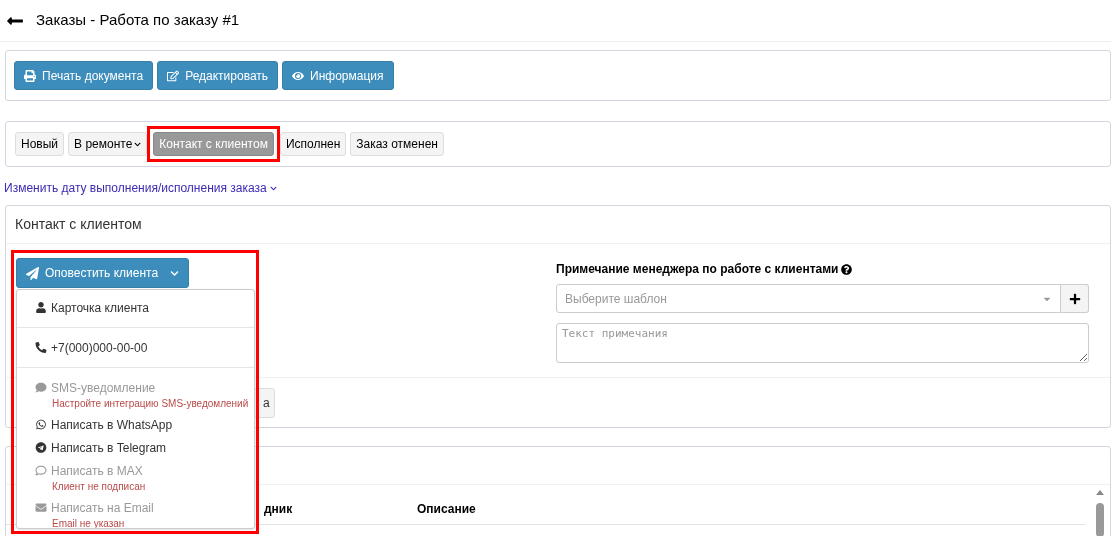 This screenshot has width=1111, height=536. I want to click on add-template-button, so click(1075, 298).